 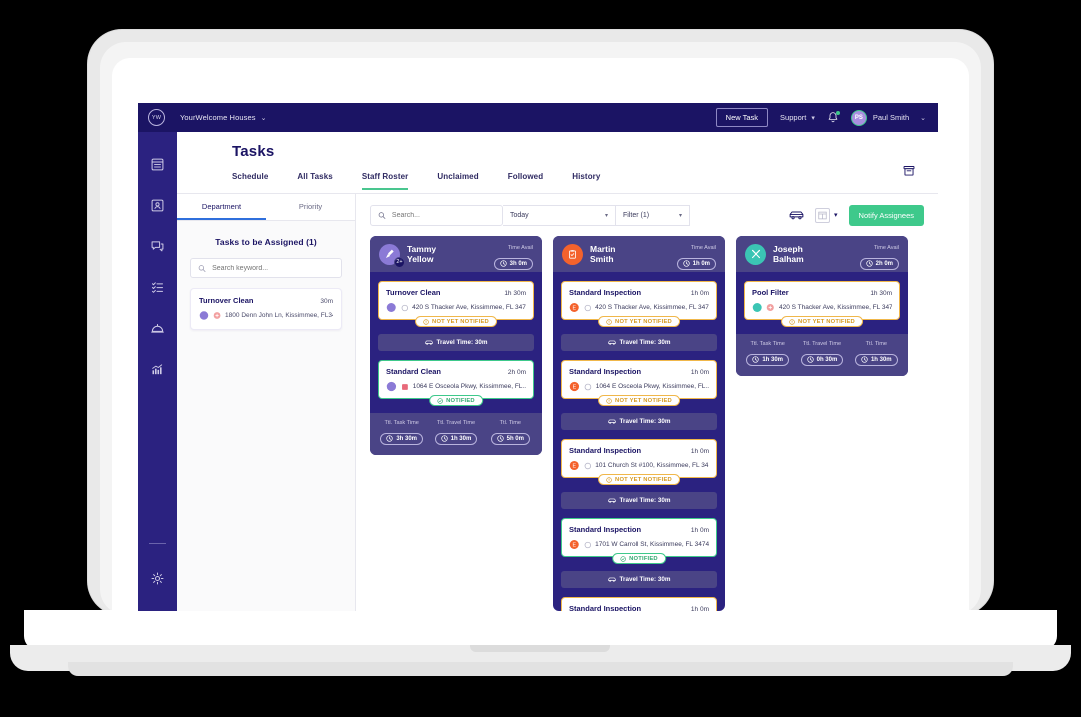 I want to click on check-icon, so click(x=623, y=558).